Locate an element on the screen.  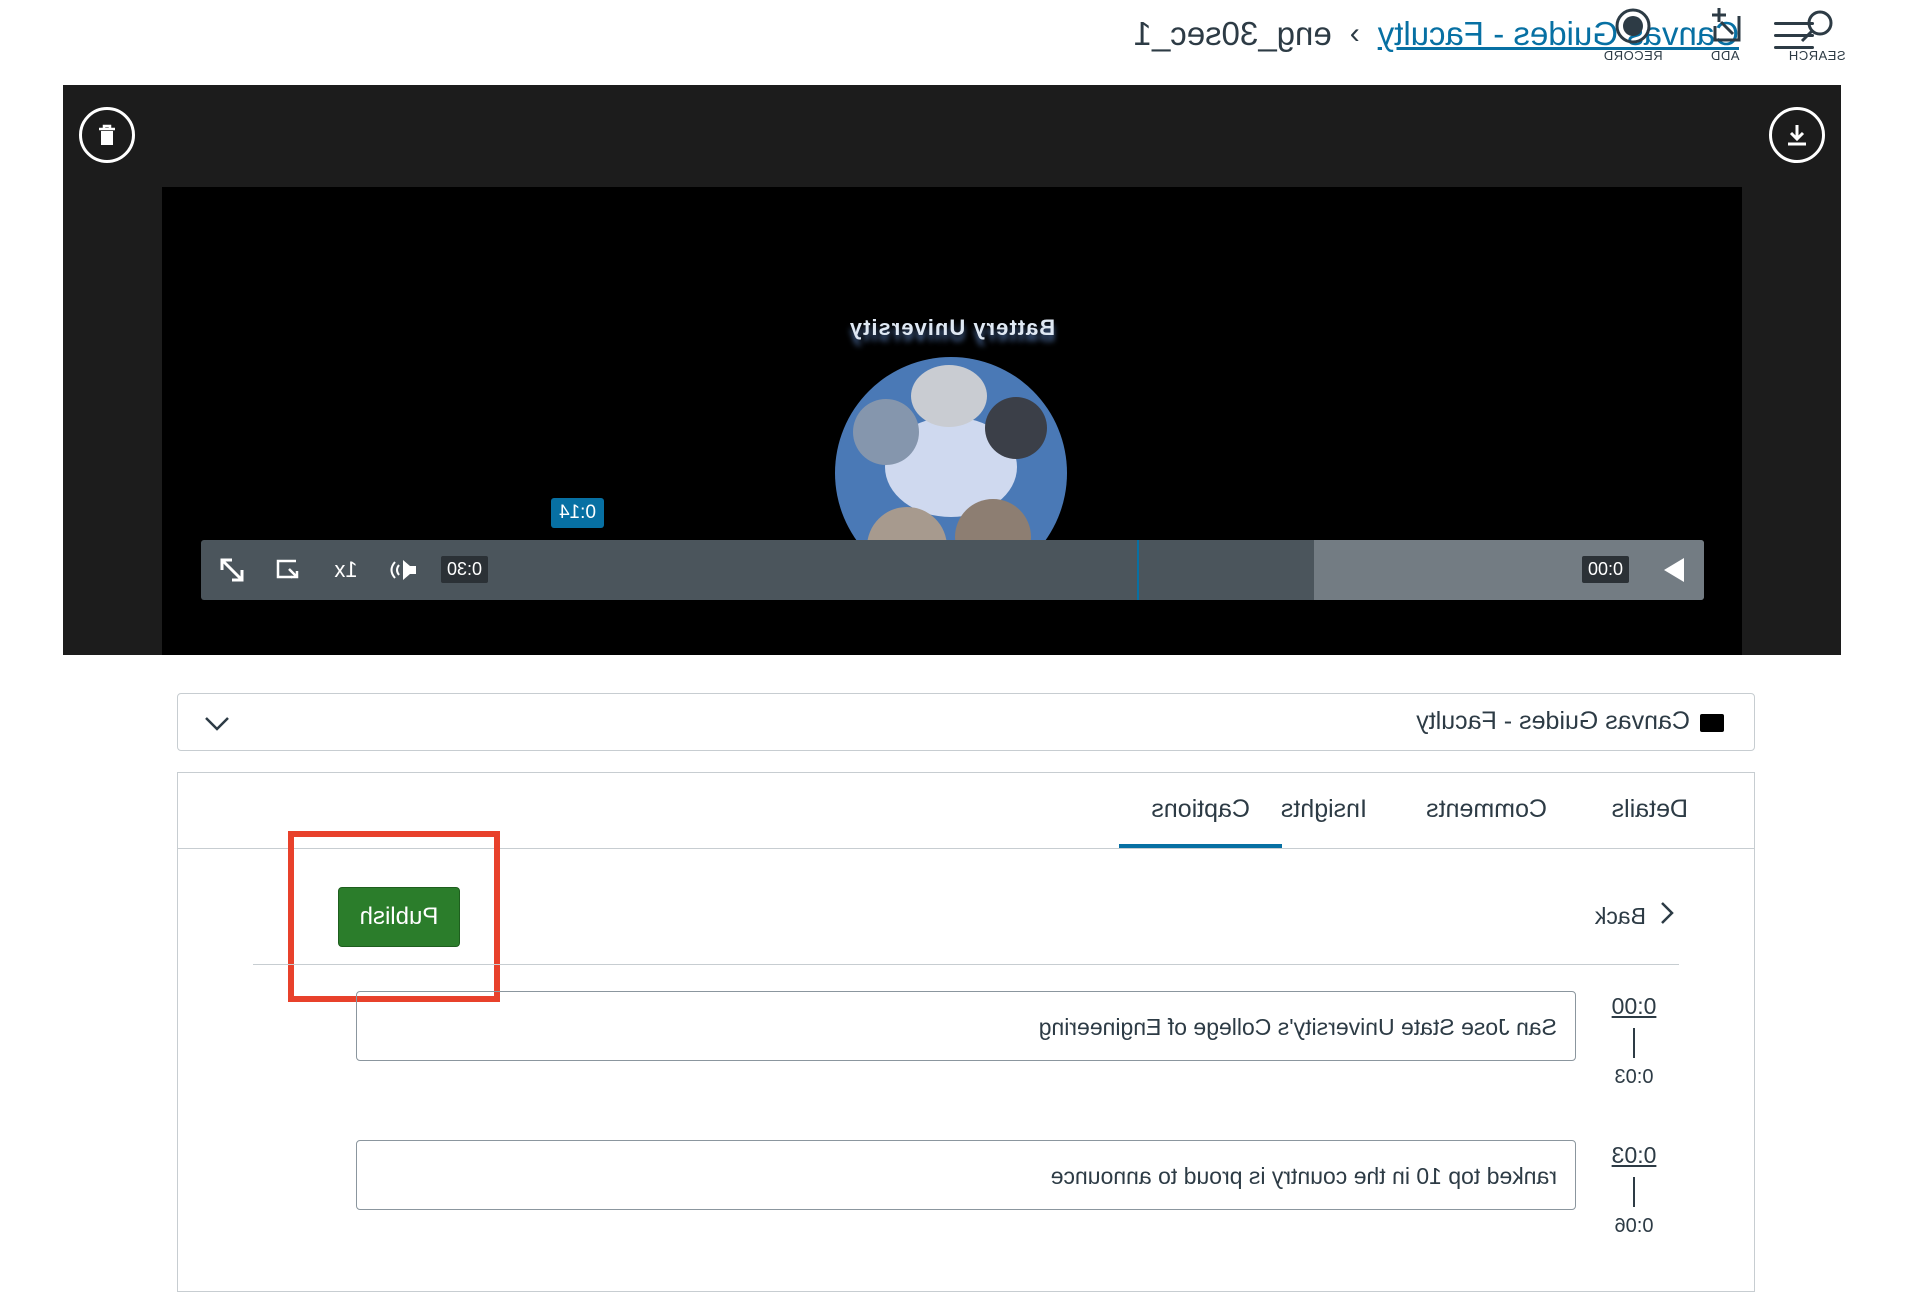
record-icon is located at coordinates (1633, 26).